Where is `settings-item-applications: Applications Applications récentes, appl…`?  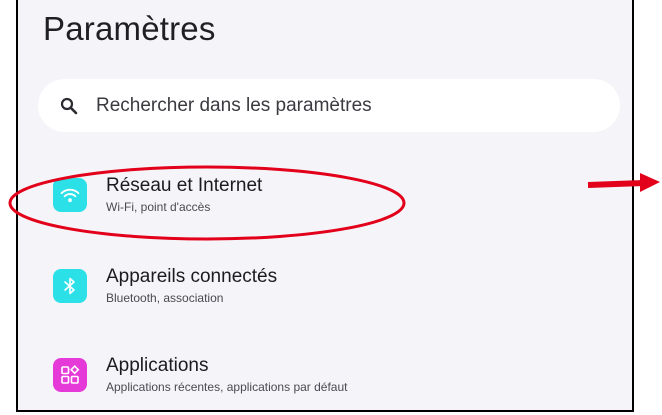
settings-item-applications: Applications Applications récentes, appl… is located at coordinates (333, 375).